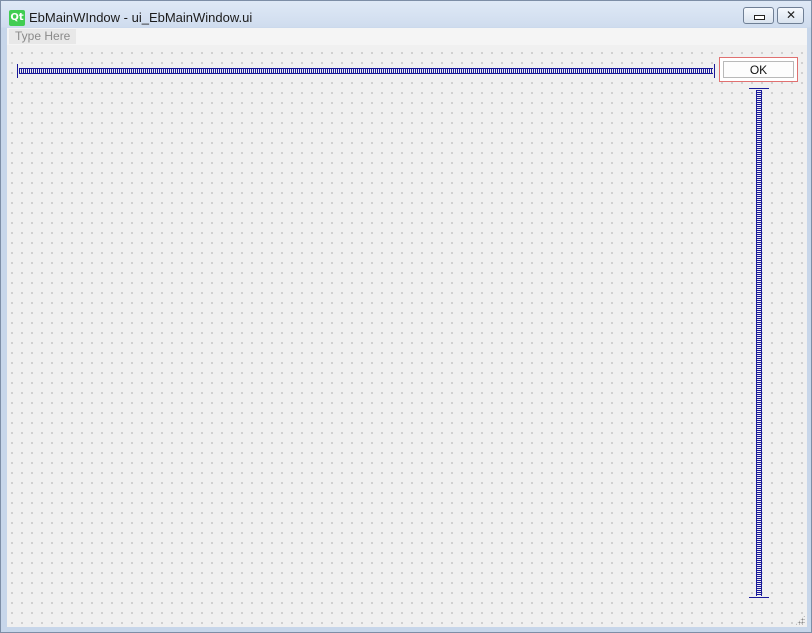  Describe the element at coordinates (407, 36) in the screenshot. I see `menu-bar: Type Here` at that location.